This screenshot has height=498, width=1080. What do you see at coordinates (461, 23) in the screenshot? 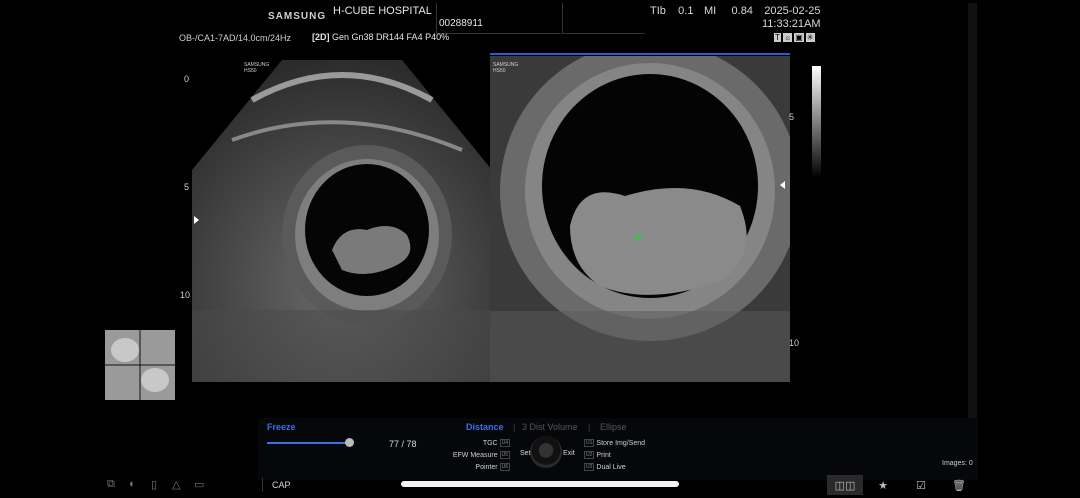
I see `patient-id: 00288911` at bounding box center [461, 23].